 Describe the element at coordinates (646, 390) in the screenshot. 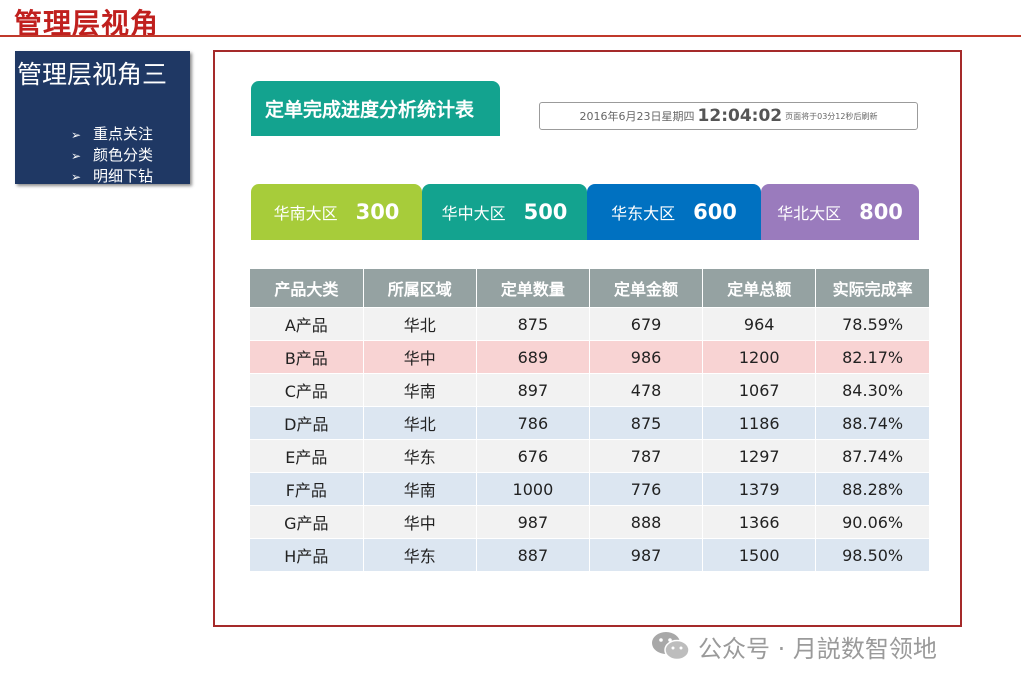

I see `cell-amount: 478` at that location.